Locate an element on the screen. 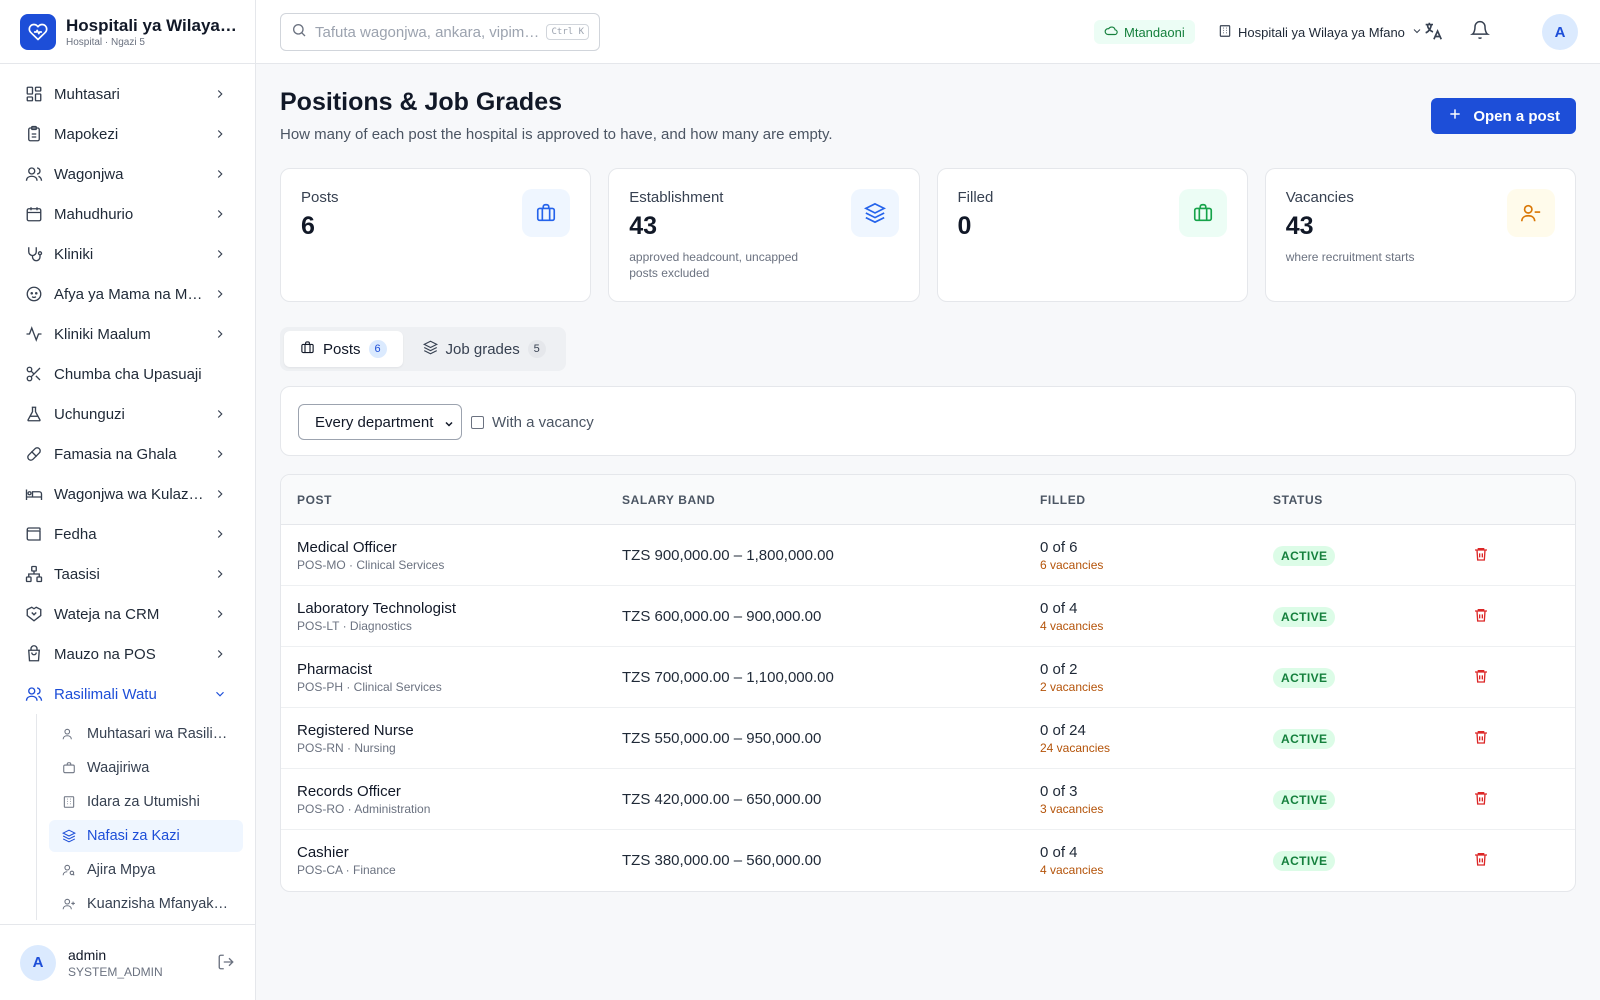  plus-icon is located at coordinates (1455, 116).